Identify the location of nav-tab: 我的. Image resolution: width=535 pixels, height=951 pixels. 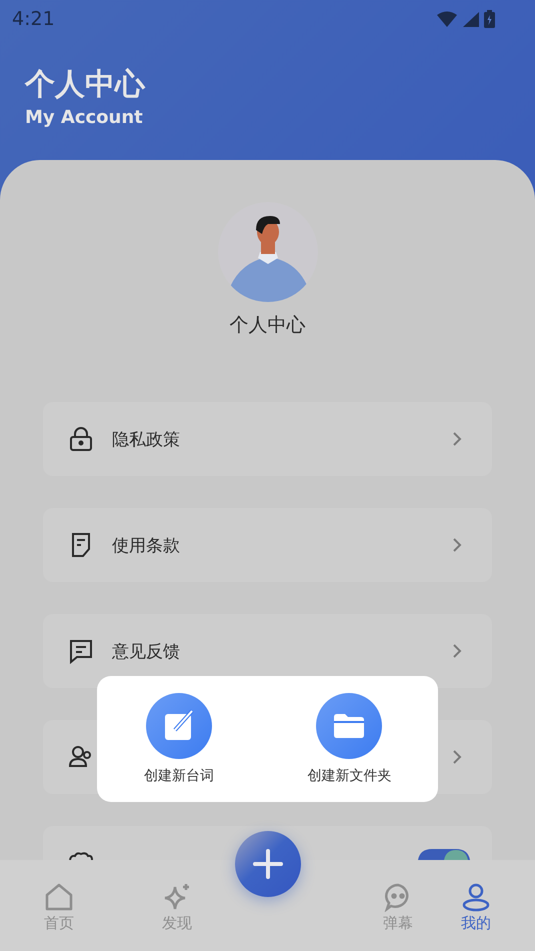
(476, 905).